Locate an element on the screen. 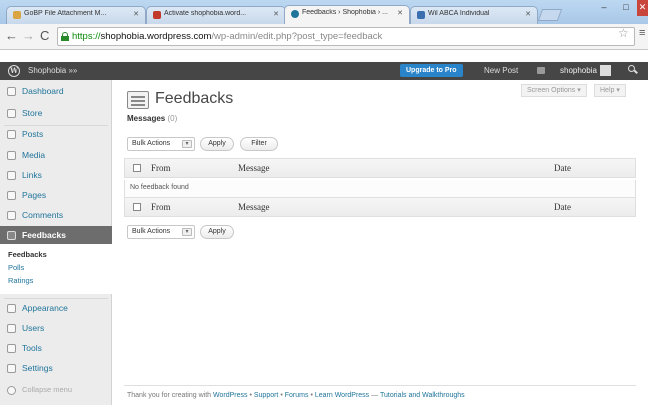 Image resolution: width=648 pixels, height=405 pixels. sidebar-item-dashboard: Dashboard is located at coordinates (56, 91).